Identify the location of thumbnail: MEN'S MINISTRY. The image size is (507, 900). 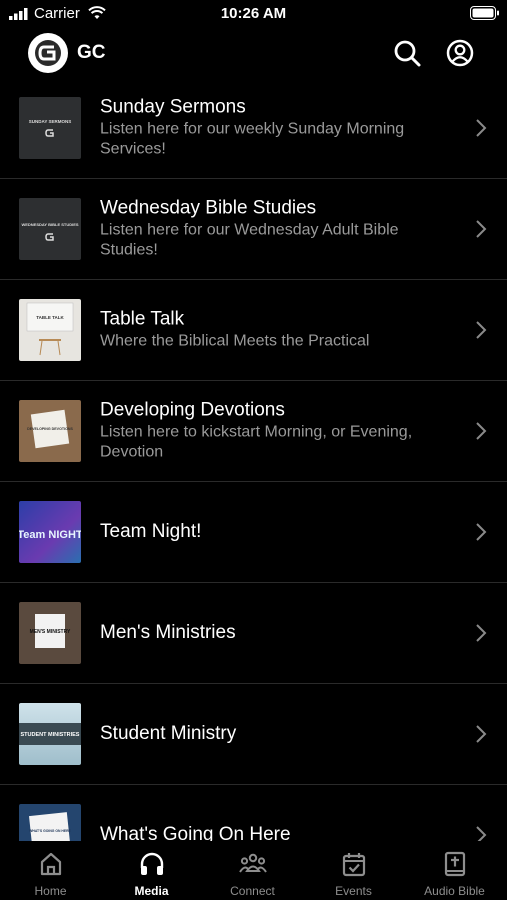
(50, 633).